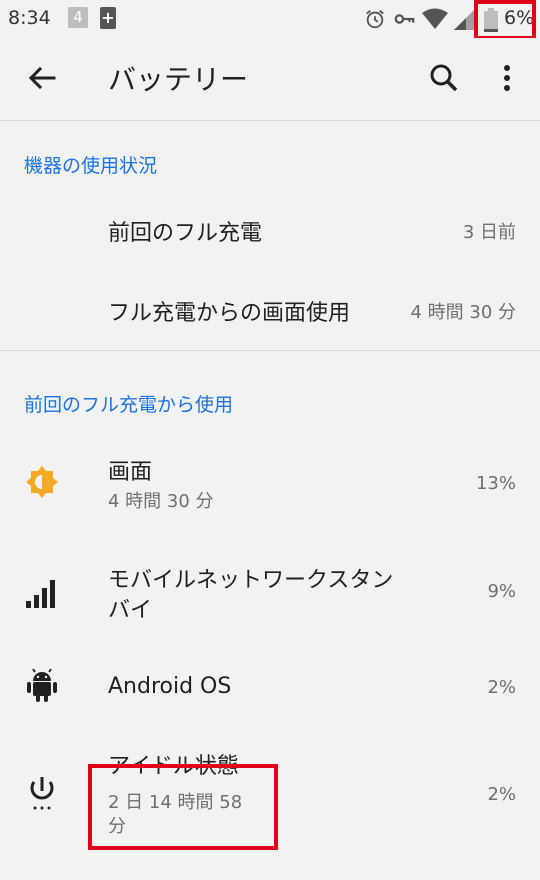 This screenshot has height=880, width=540. I want to click on app-bar: バッテリー, so click(270, 79).